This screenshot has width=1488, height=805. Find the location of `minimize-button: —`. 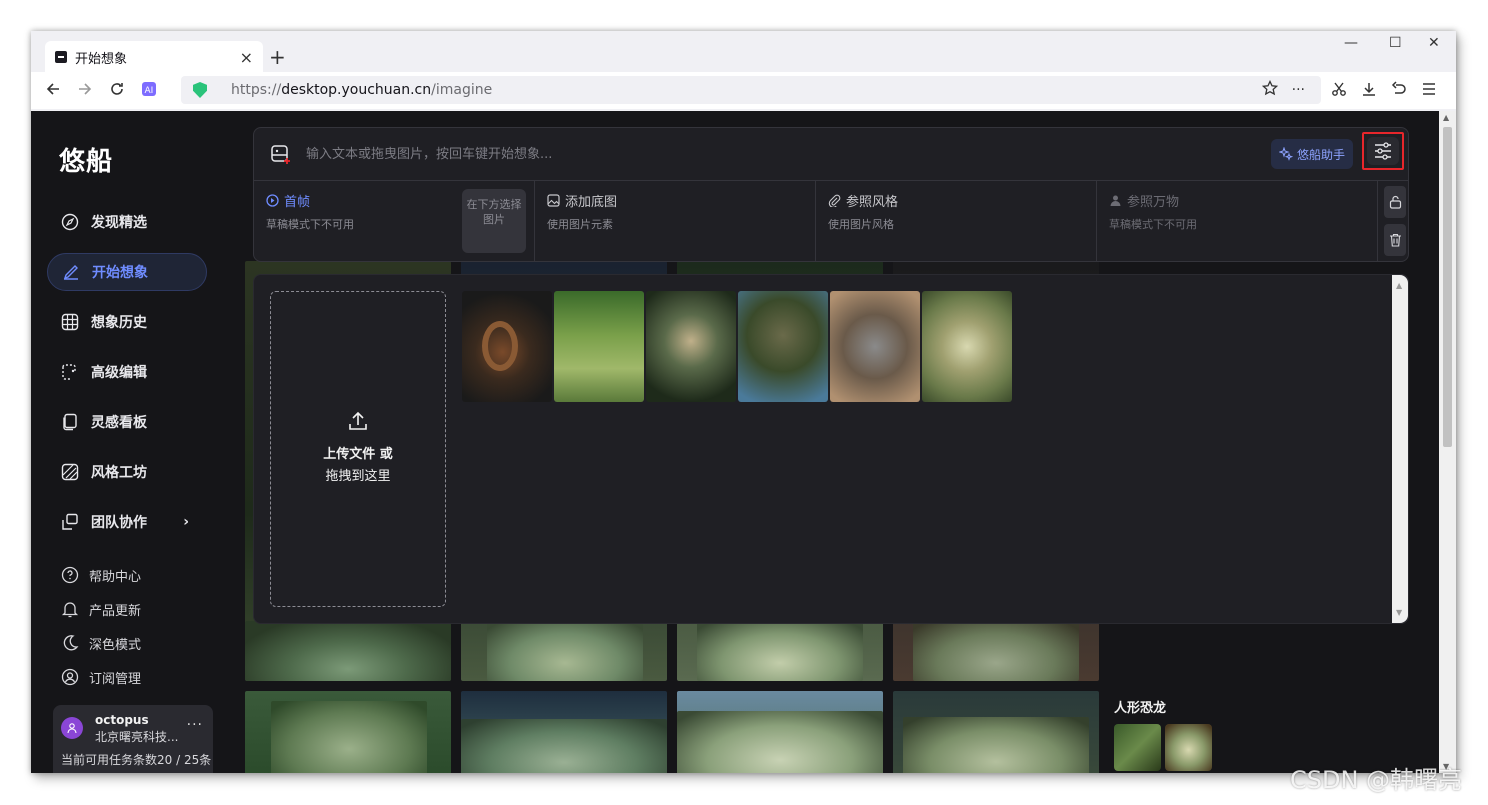

minimize-button: — is located at coordinates (1351, 43).